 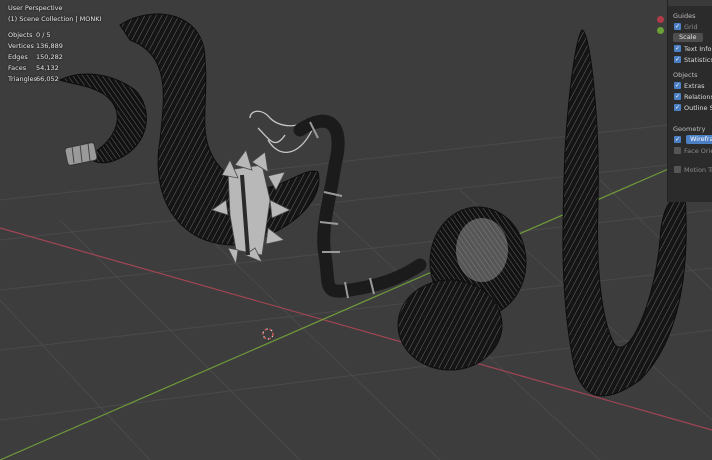 I want to click on stat-label: Edges, so click(x=18, y=57).